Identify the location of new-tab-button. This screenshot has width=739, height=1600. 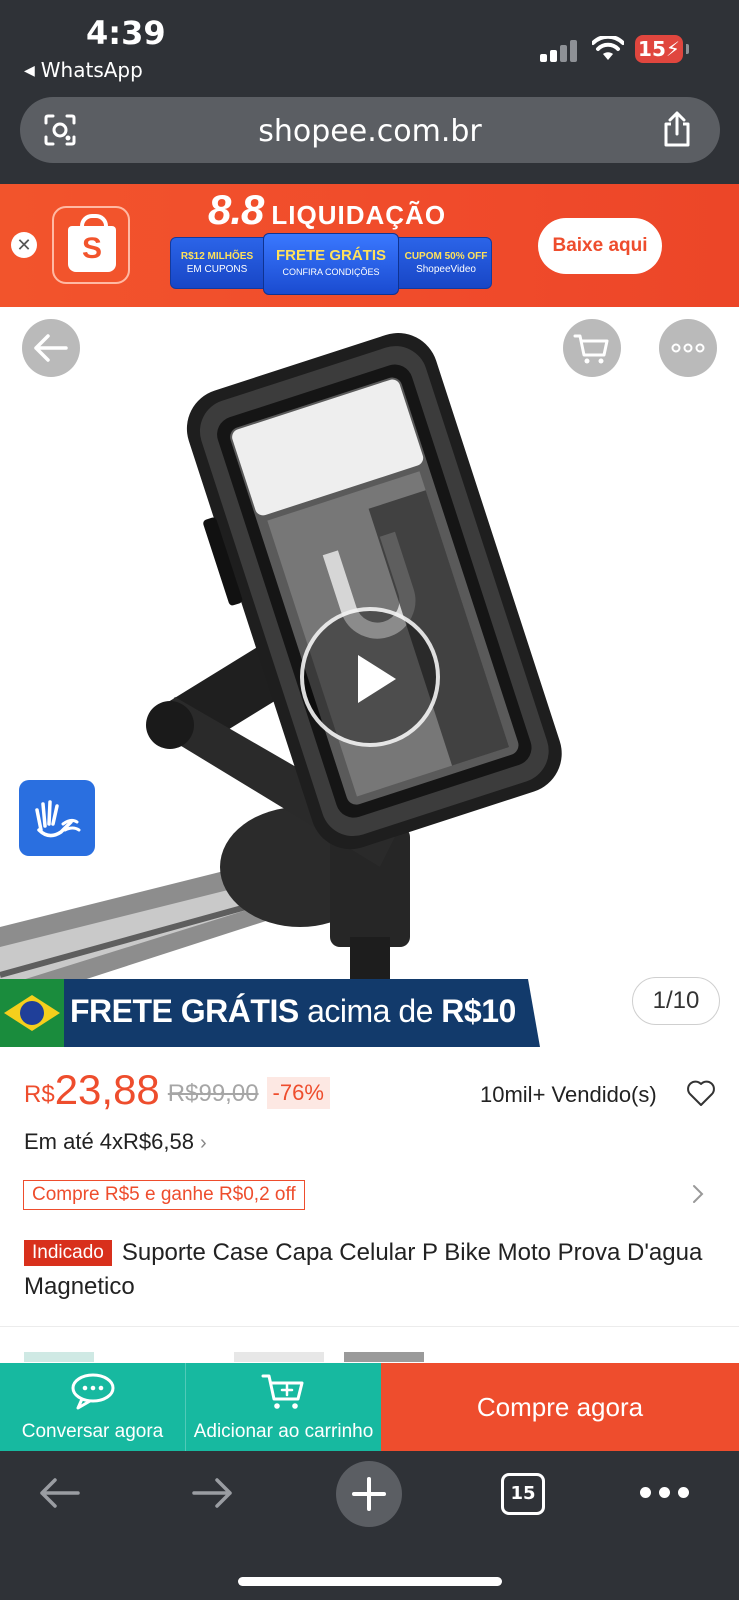
(369, 1494).